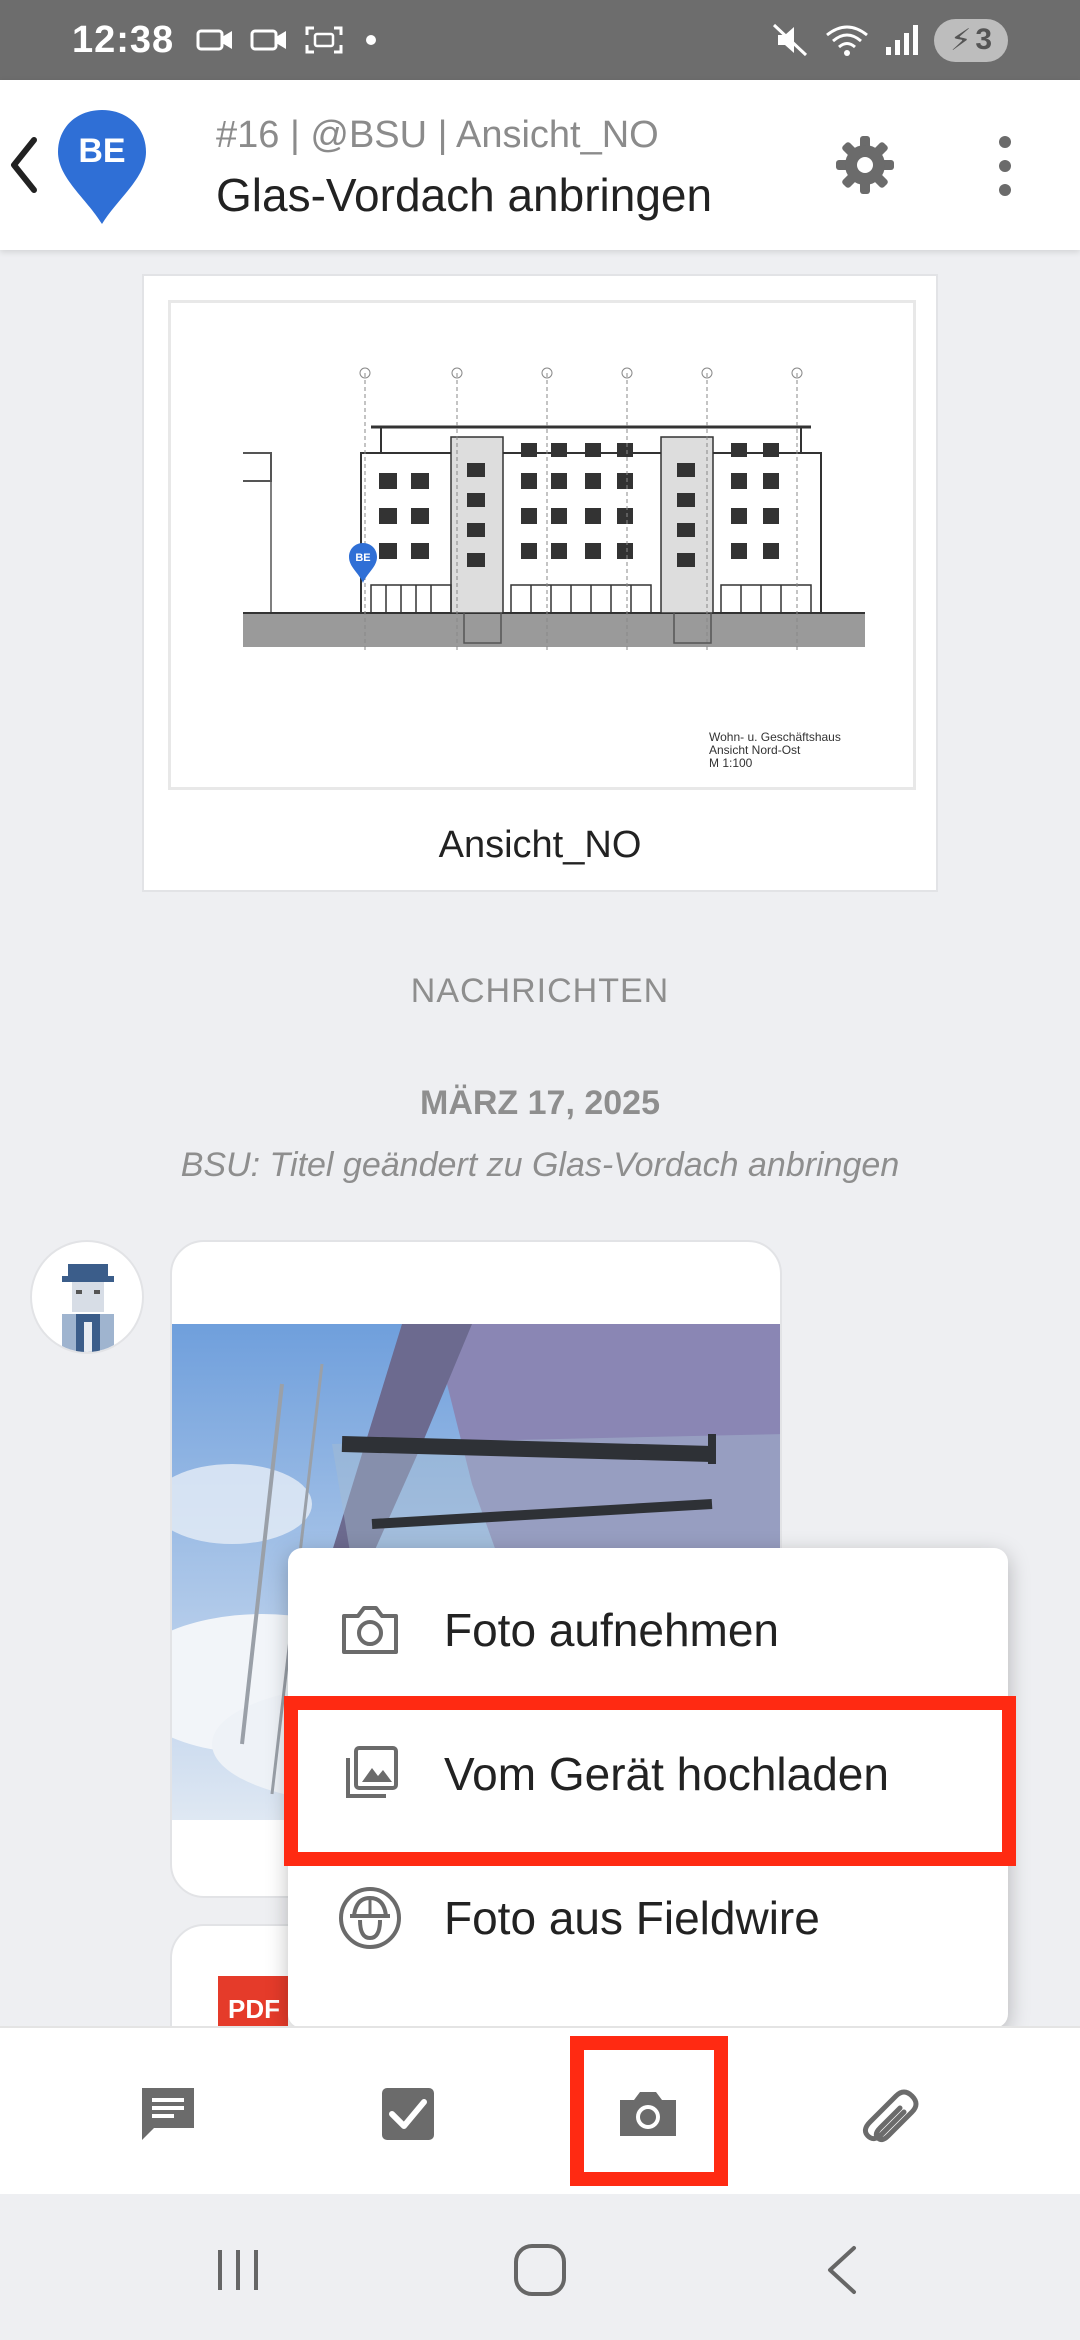 Image resolution: width=1080 pixels, height=2340 pixels. Describe the element at coordinates (371, 40) in the screenshot. I see `more-notifications-dot` at that location.